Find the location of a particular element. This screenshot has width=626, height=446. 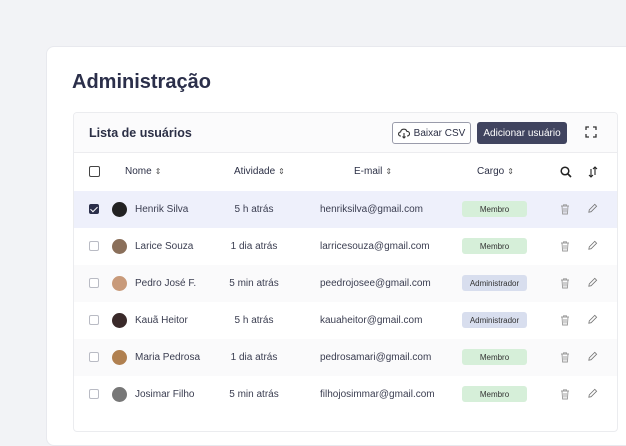

column-header-name: Nome ⇕ is located at coordinates (143, 171).